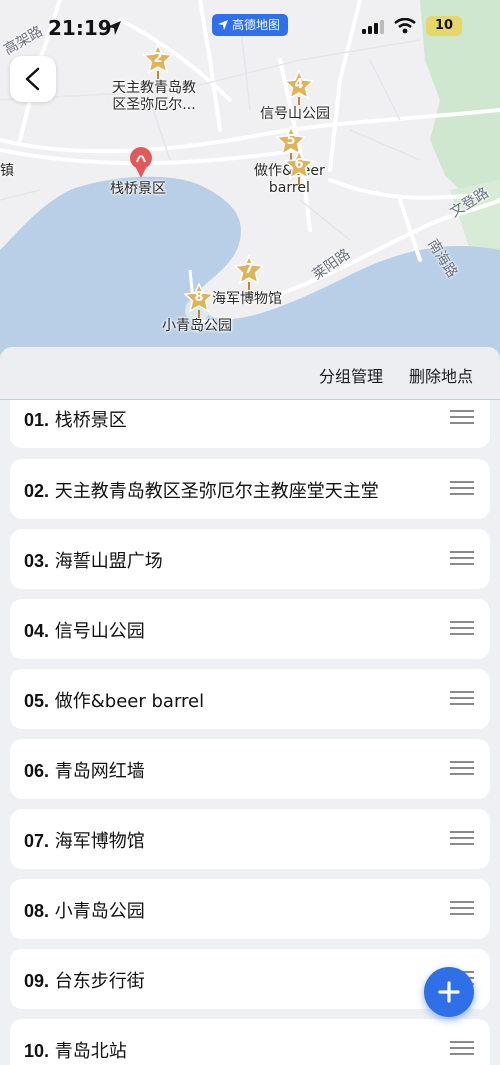 This screenshot has height=1065, width=500. I want to click on item-number: 01., so click(37, 420).